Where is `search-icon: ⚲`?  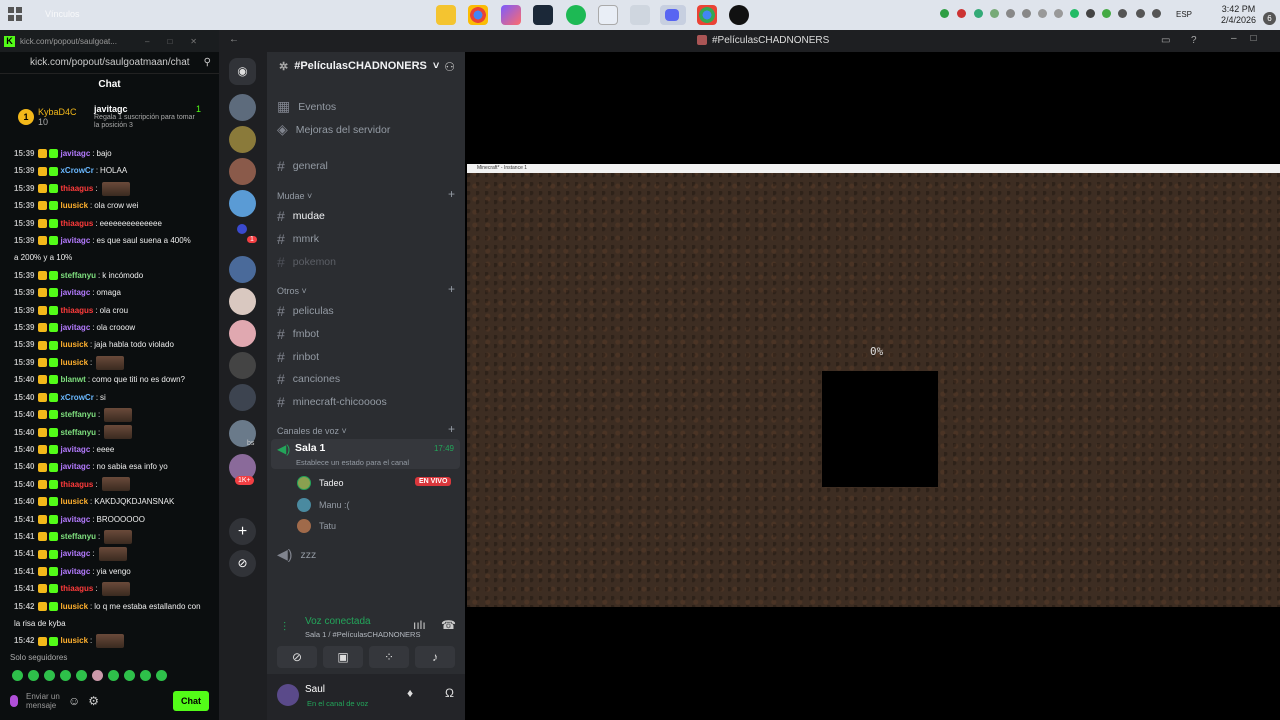
search-icon: ⚲ is located at coordinates (207, 62).